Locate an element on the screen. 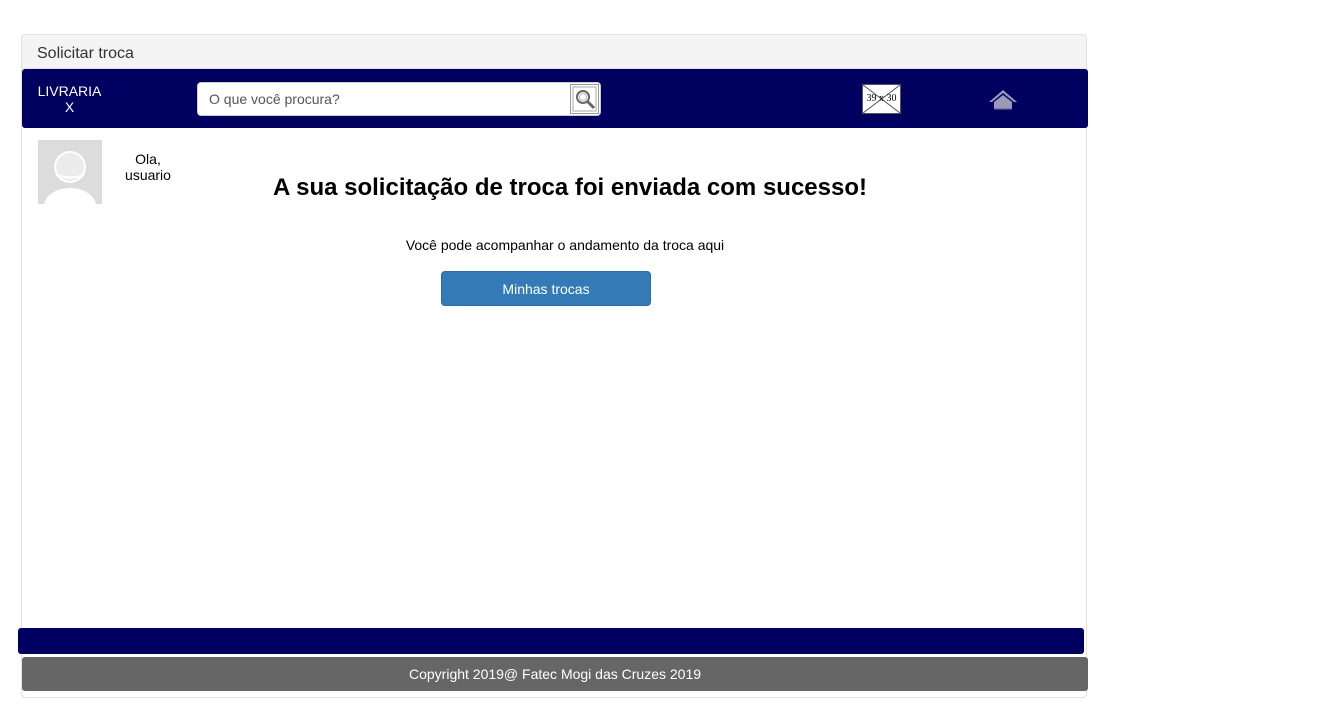 This screenshot has width=1318, height=721. brand-logo: LIVRARIA X is located at coordinates (69, 99).